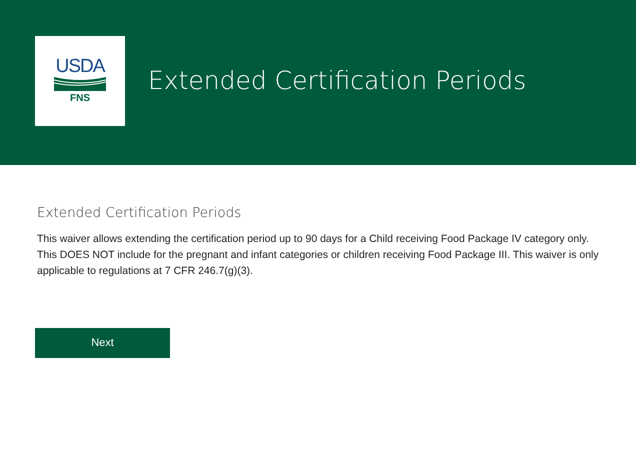 The height and width of the screenshot is (453, 636). What do you see at coordinates (80, 84) in the screenshot?
I see `field-lines-icon` at bounding box center [80, 84].